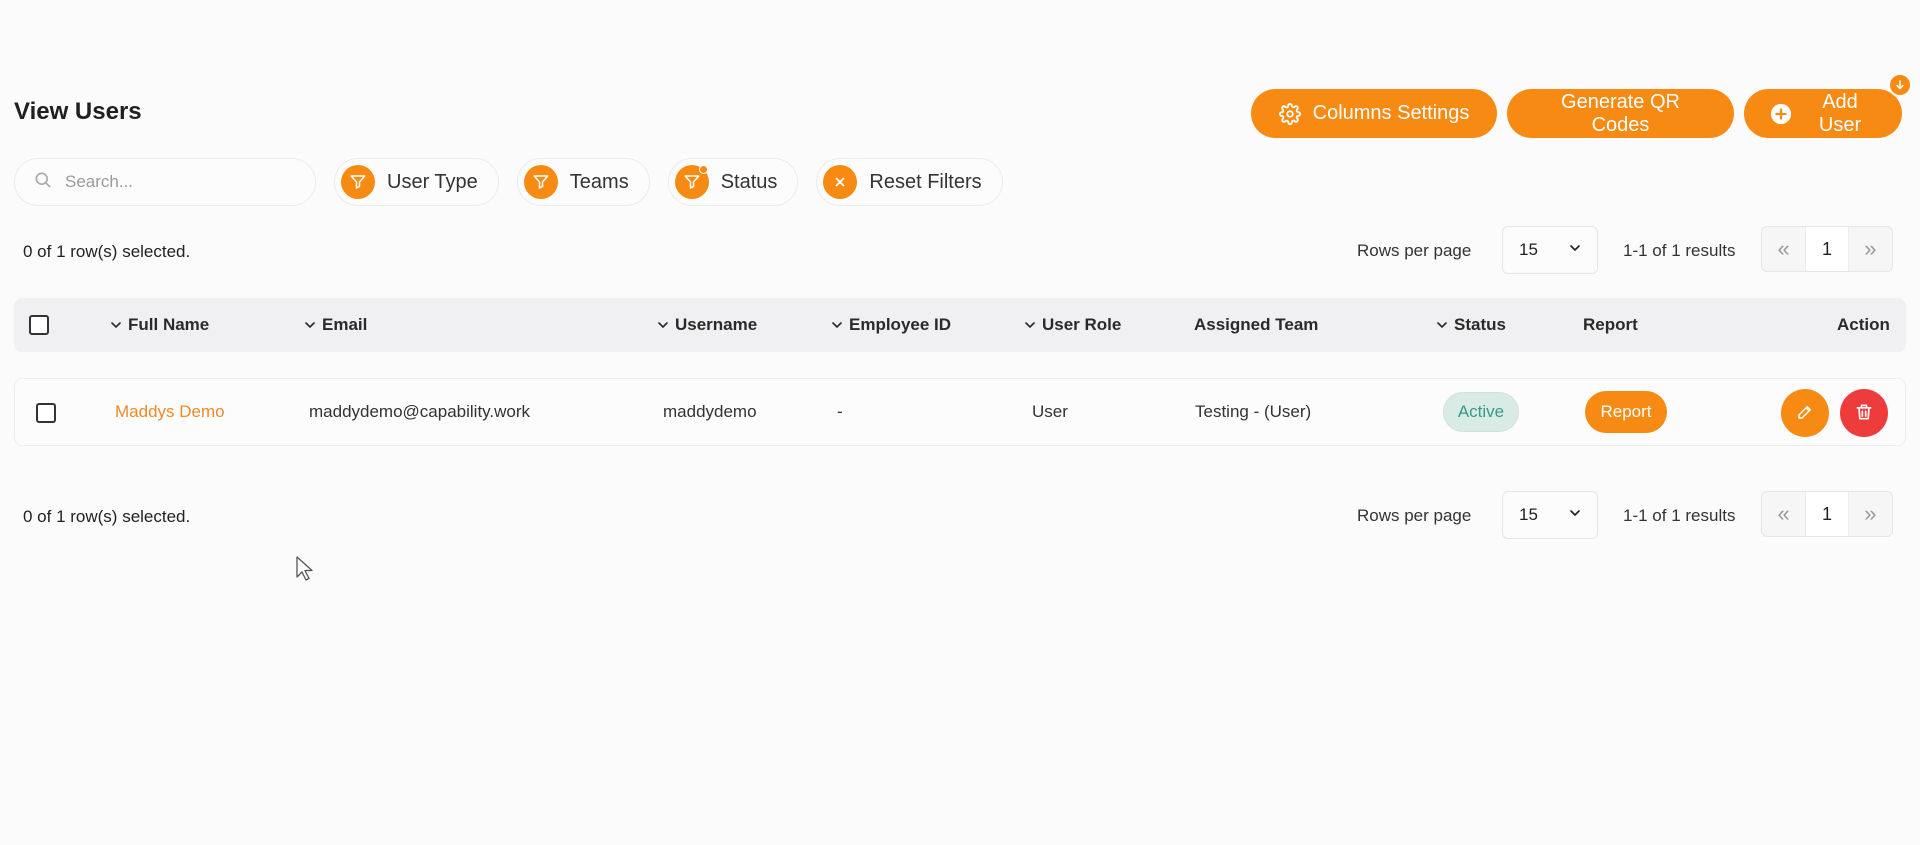 The height and width of the screenshot is (845, 1920). What do you see at coordinates (420, 411) in the screenshot?
I see `user-email: maddydemo@capability.work` at bounding box center [420, 411].